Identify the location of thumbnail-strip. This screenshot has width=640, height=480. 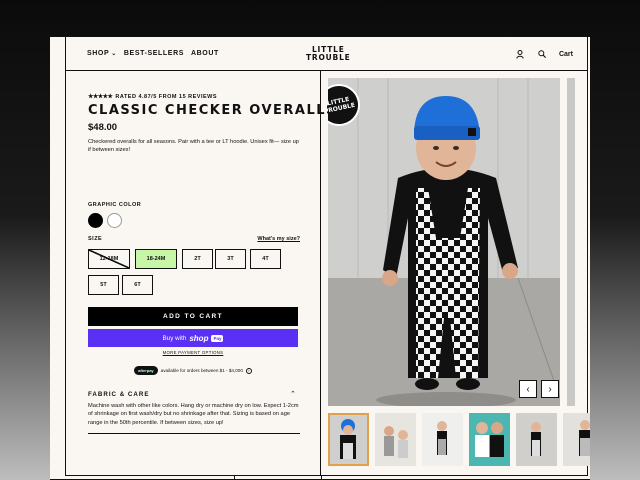
(459, 439).